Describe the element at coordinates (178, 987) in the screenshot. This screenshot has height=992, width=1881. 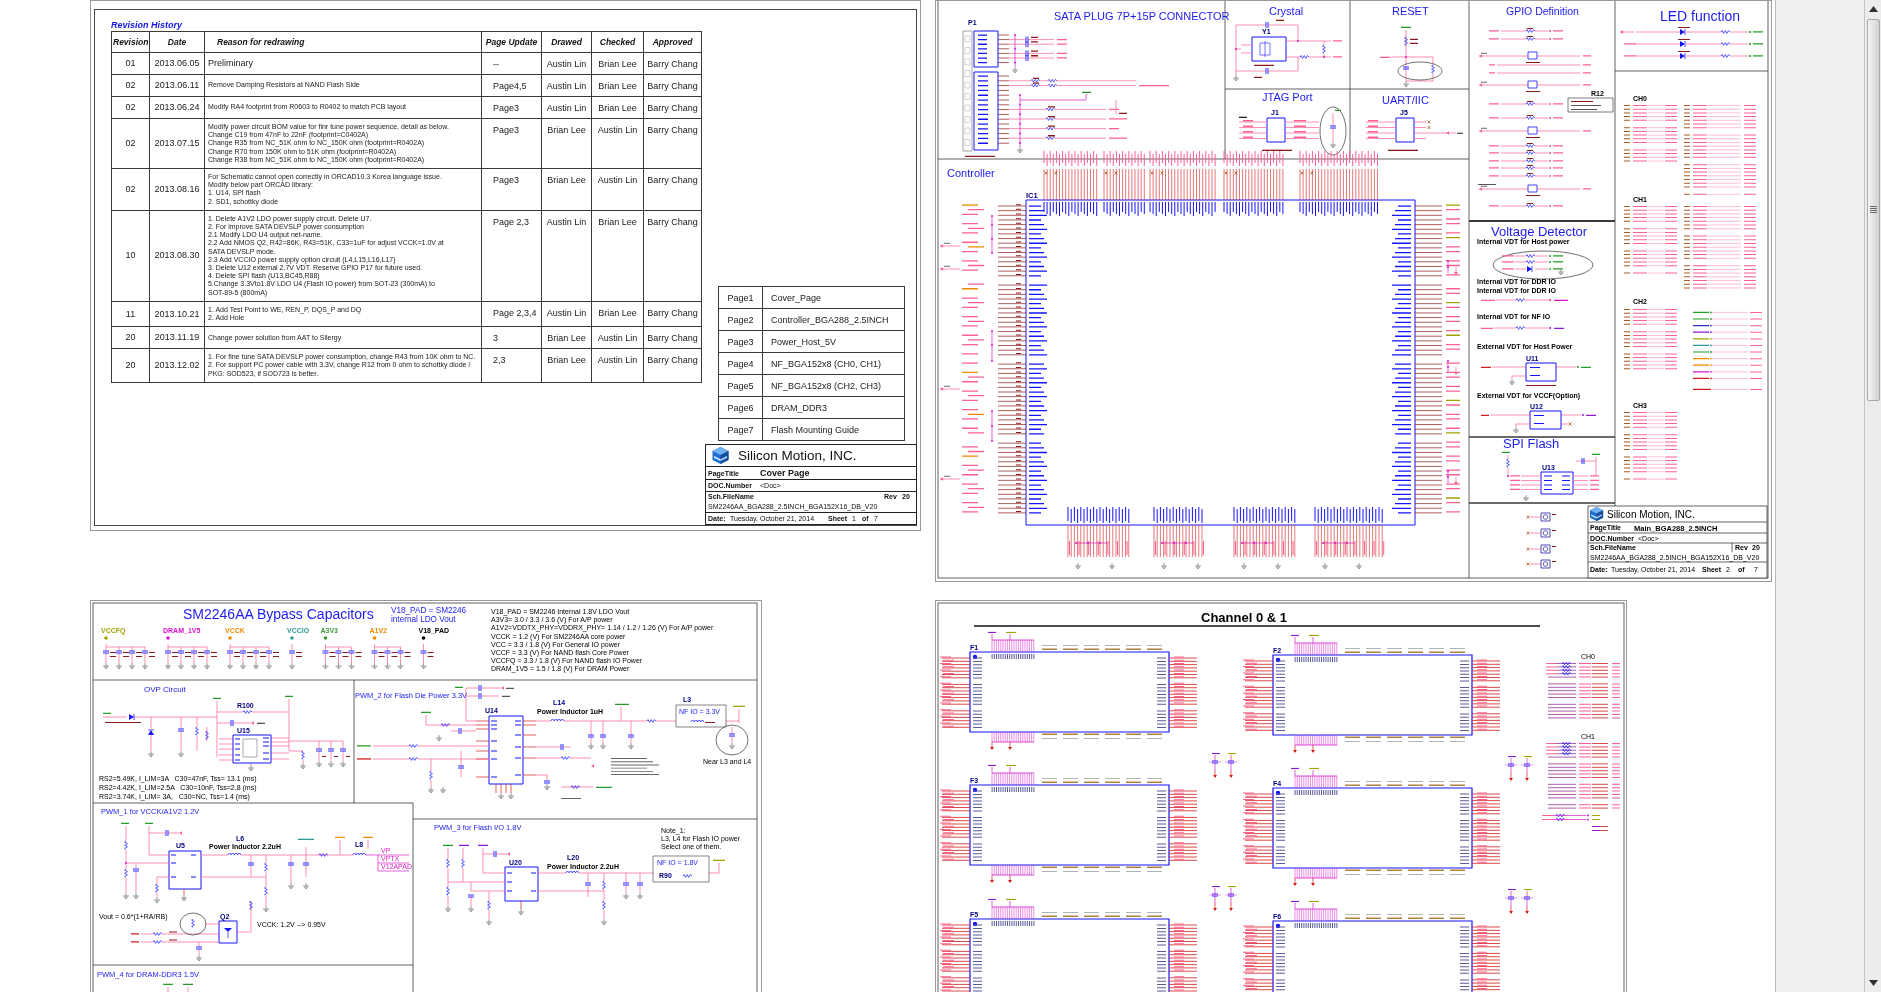
I see `dram-power-circuit-drawing` at that location.